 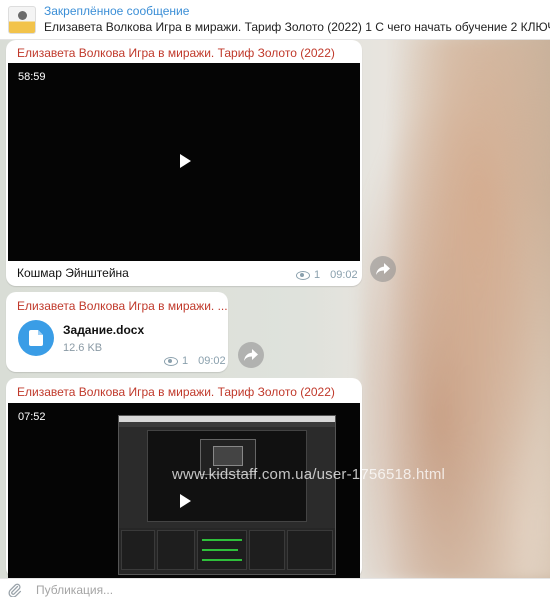 I want to click on file-name: Задание.docx, so click(x=103, y=330).